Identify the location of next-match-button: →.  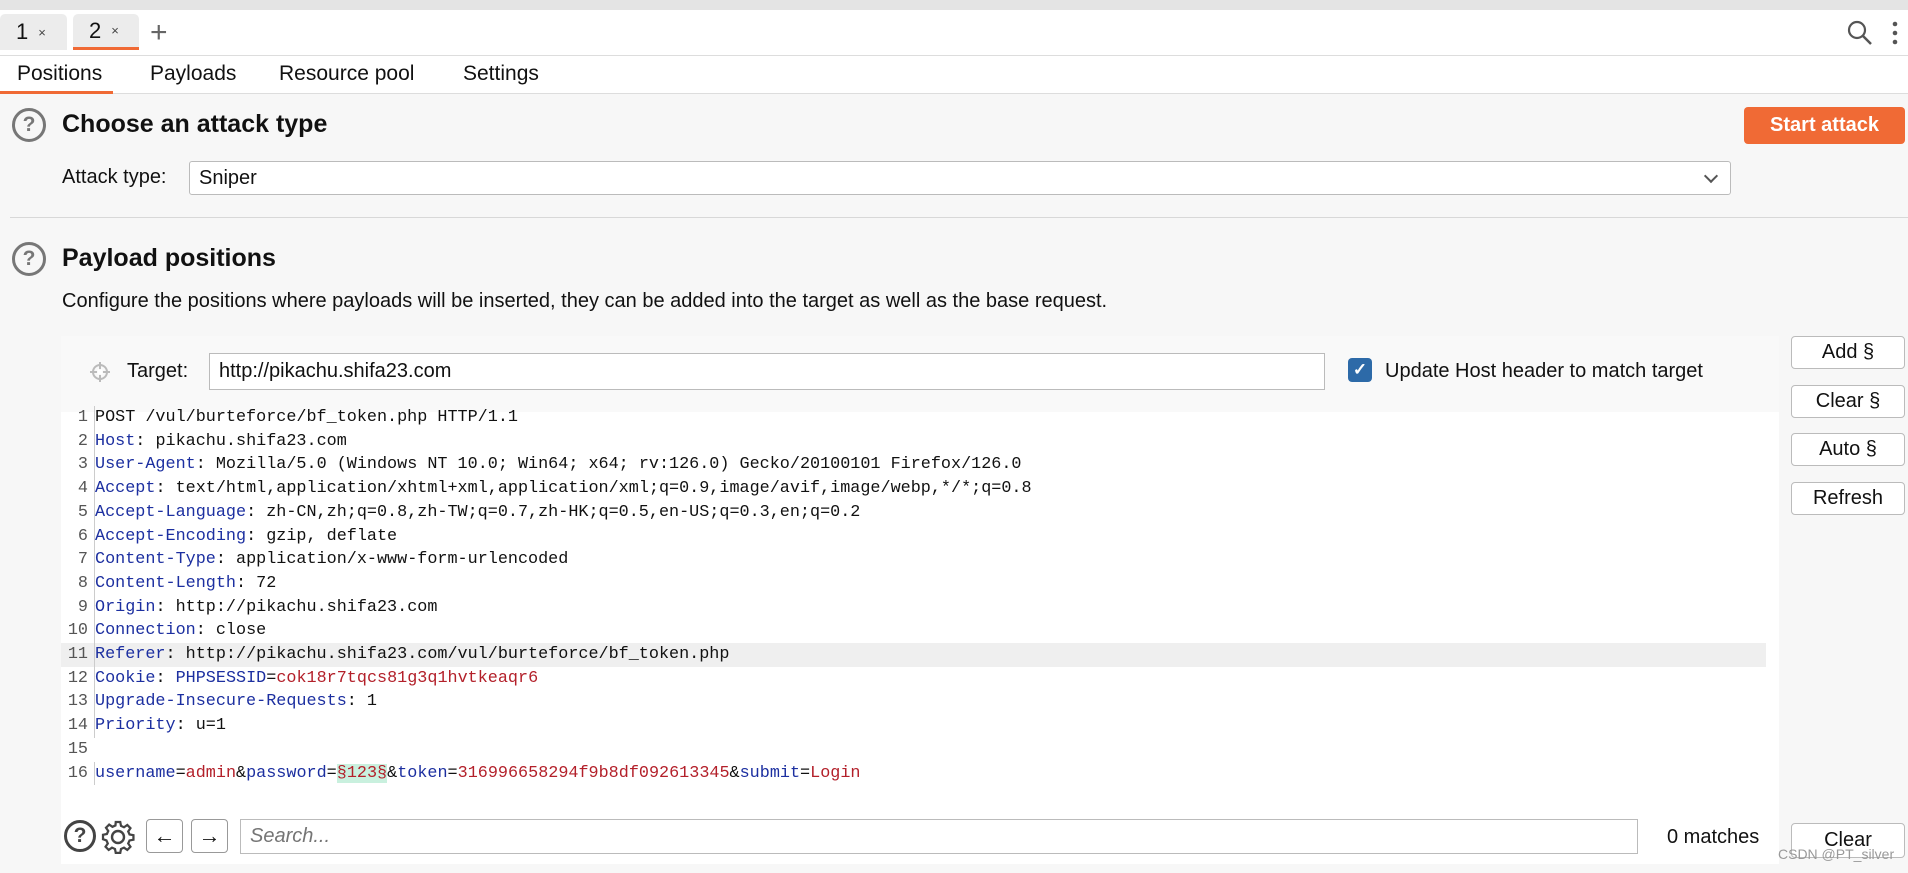
(209, 836).